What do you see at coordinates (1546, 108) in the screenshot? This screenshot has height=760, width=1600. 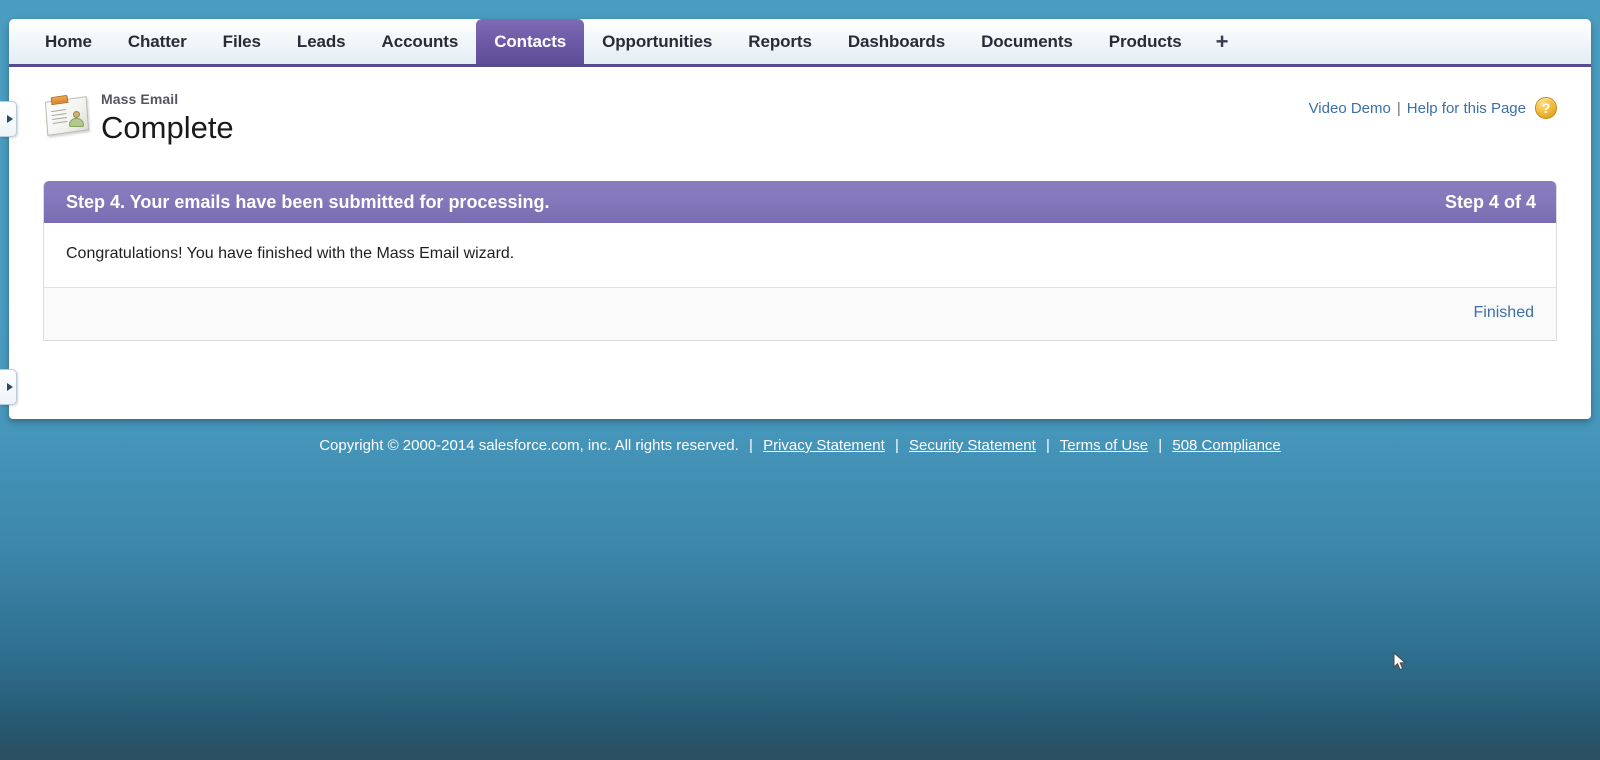 I see `help-question-icon: ?` at bounding box center [1546, 108].